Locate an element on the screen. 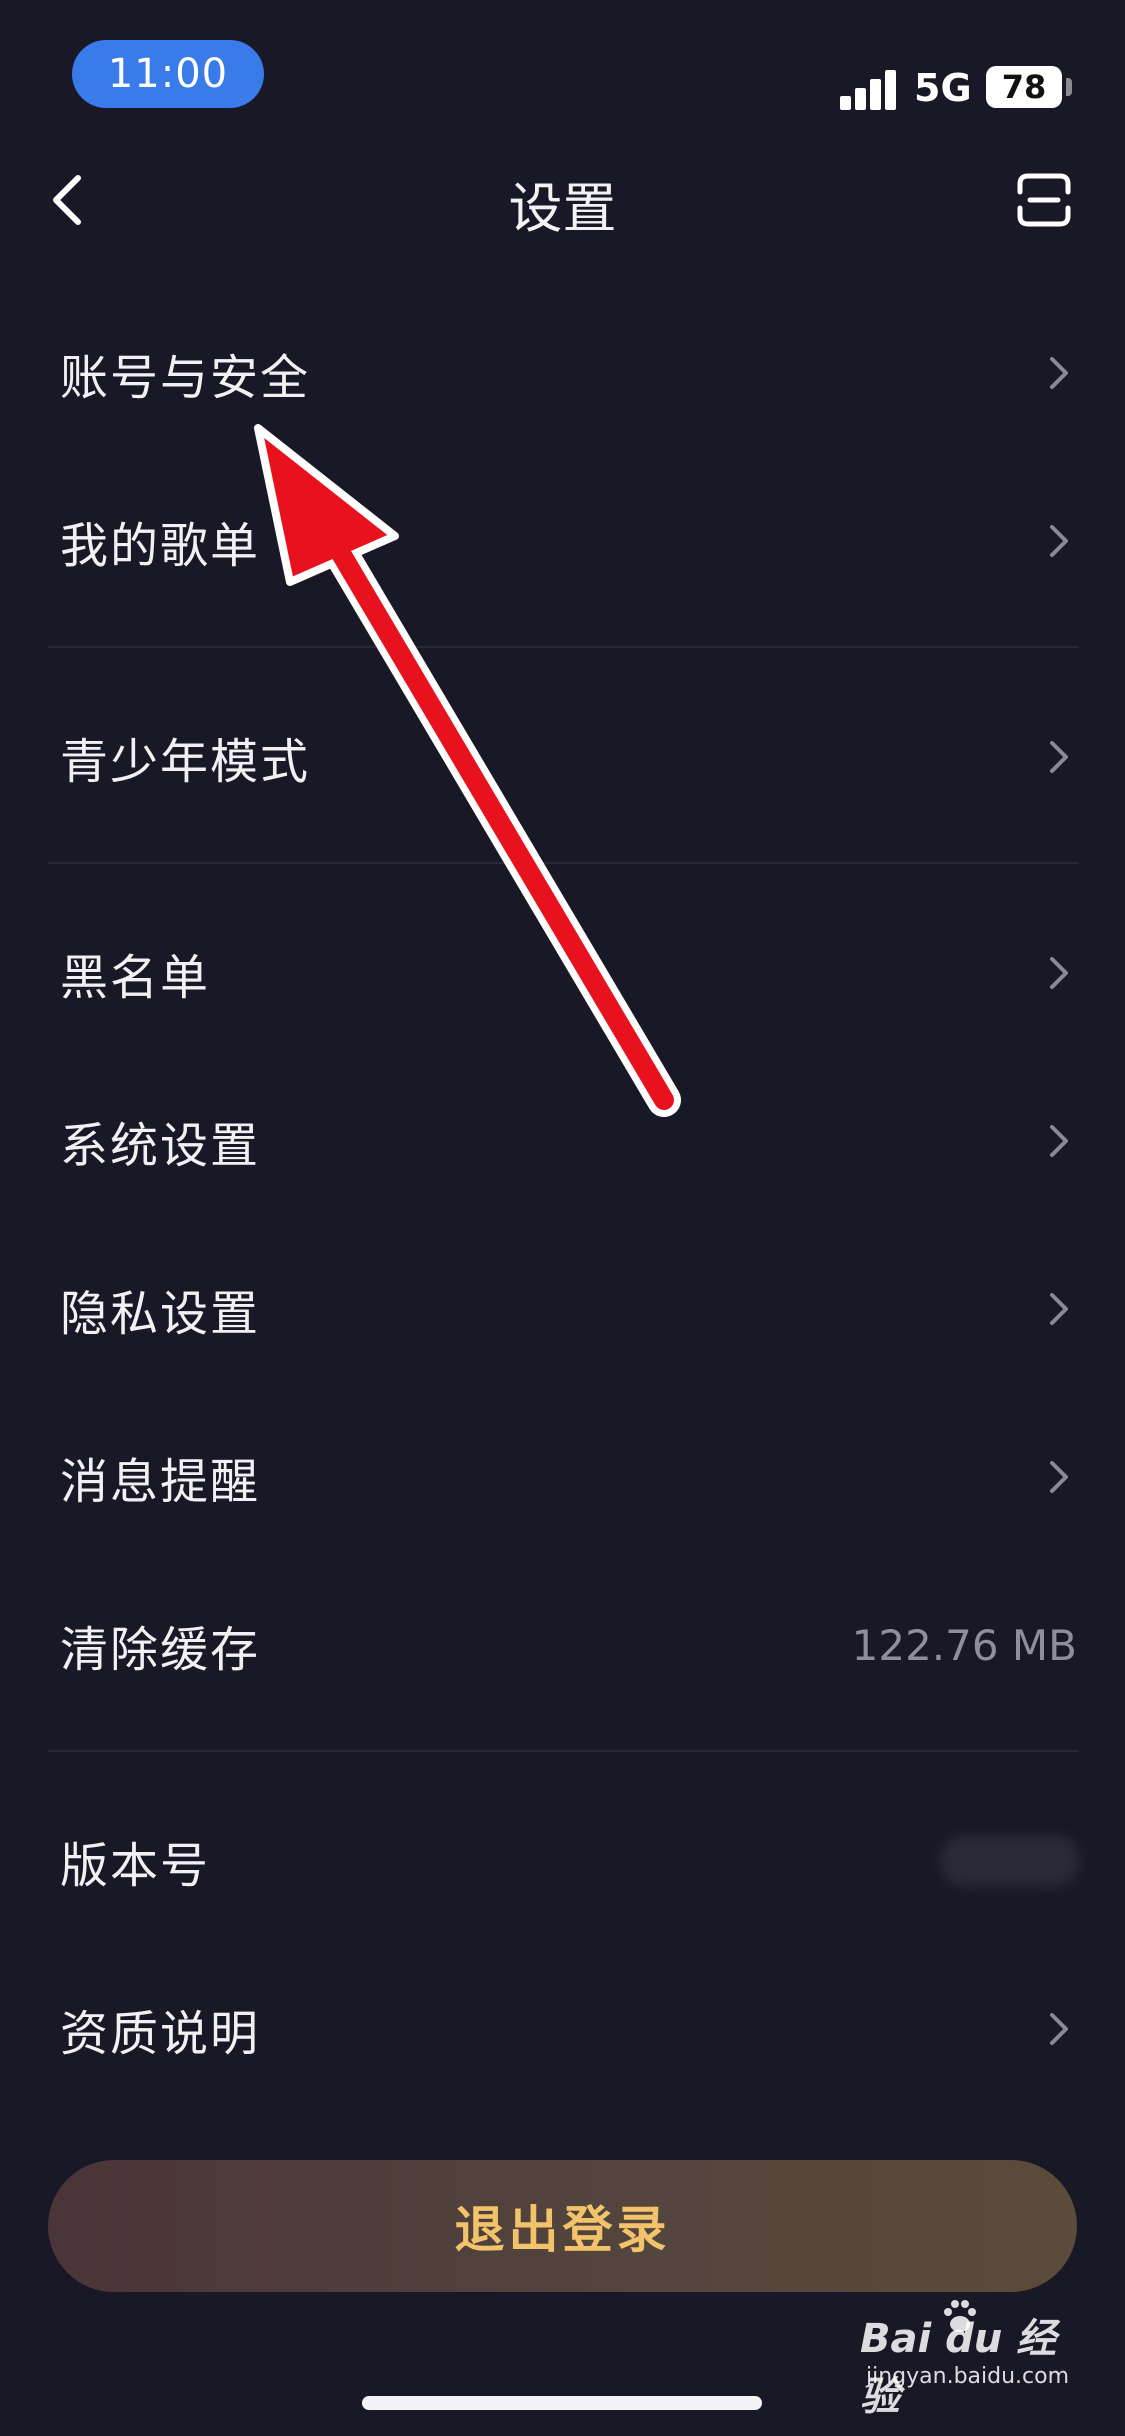  menu-item-label: 青少年模式 is located at coordinates (185, 762).